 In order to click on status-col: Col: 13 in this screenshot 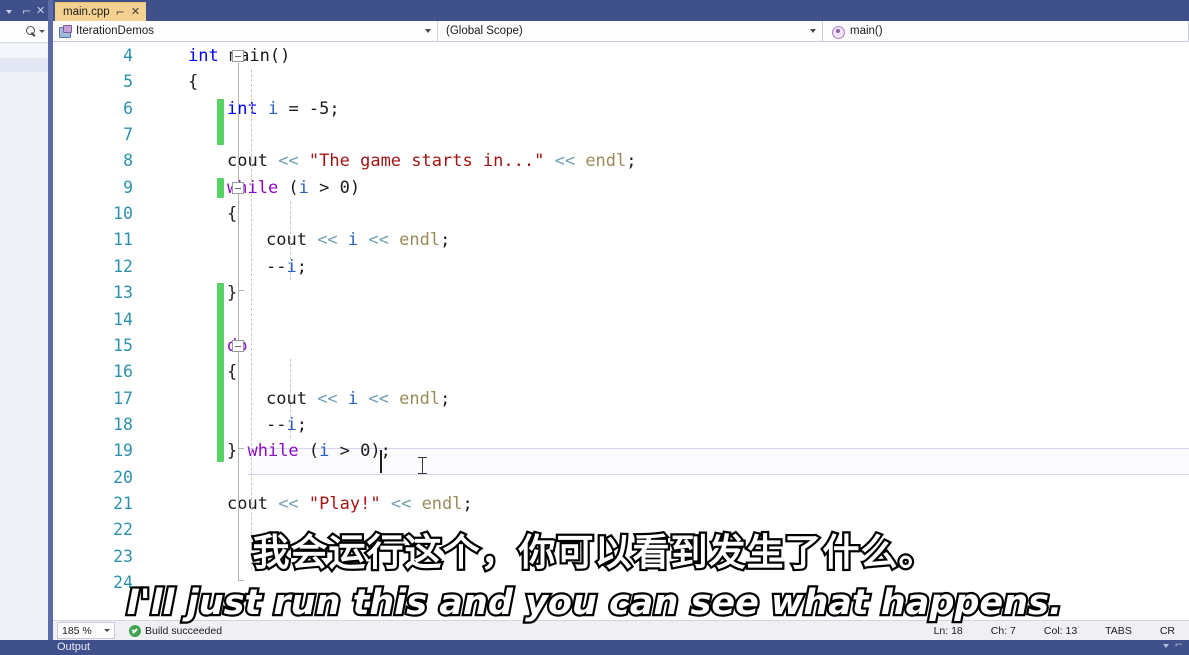, I will do `click(1060, 630)`.